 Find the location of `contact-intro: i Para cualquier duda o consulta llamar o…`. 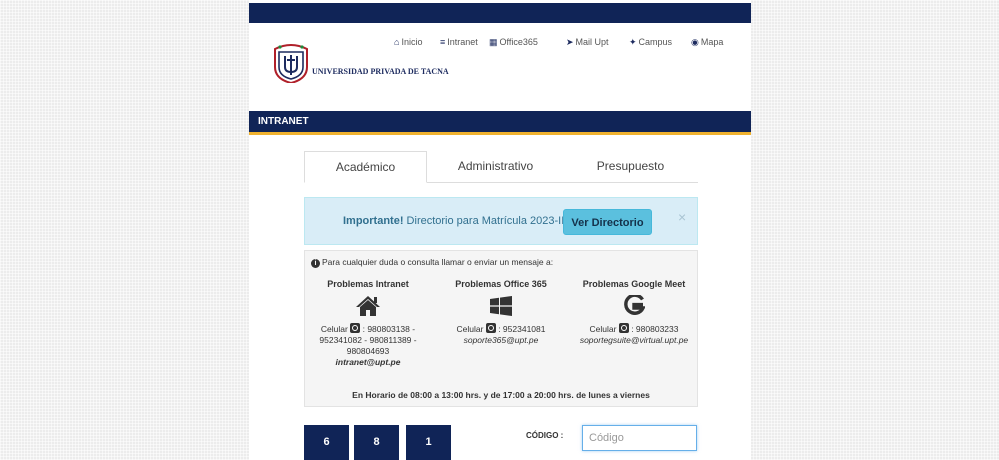

contact-intro: i Para cualquier duda o consulta llamar o… is located at coordinates (432, 262).